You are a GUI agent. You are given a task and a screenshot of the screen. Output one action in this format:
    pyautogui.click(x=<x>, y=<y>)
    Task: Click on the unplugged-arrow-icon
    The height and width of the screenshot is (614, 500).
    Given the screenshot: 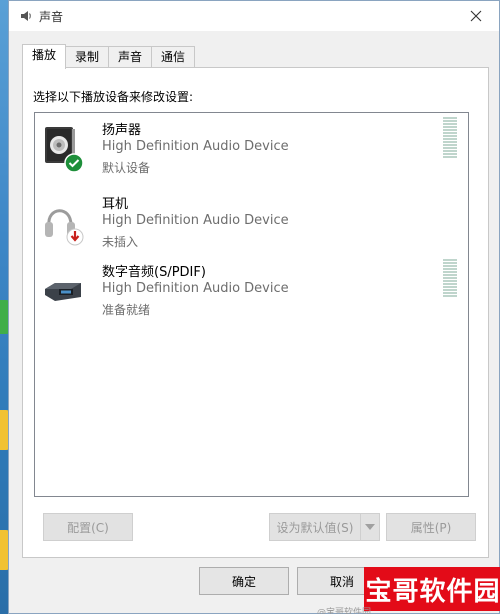 What is the action you would take?
    pyautogui.click(x=75, y=237)
    